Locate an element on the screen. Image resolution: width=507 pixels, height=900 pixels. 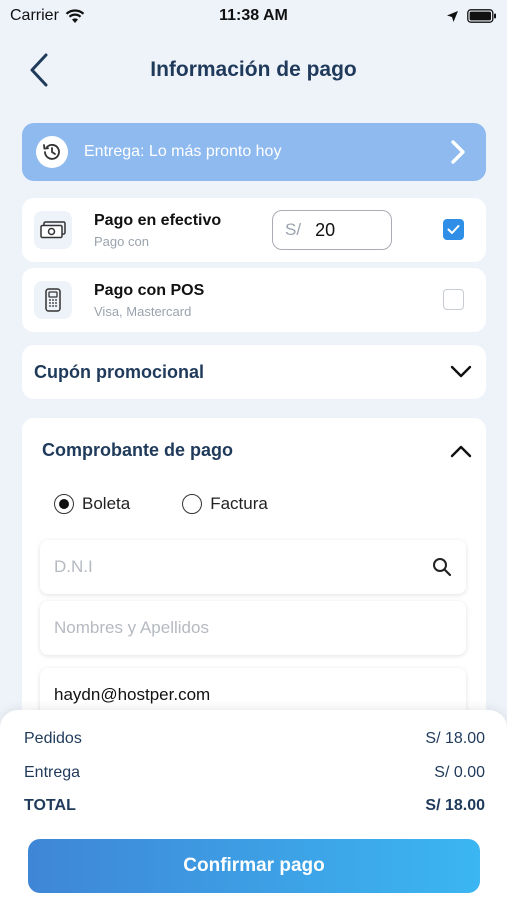
back-button is located at coordinates (39, 70).